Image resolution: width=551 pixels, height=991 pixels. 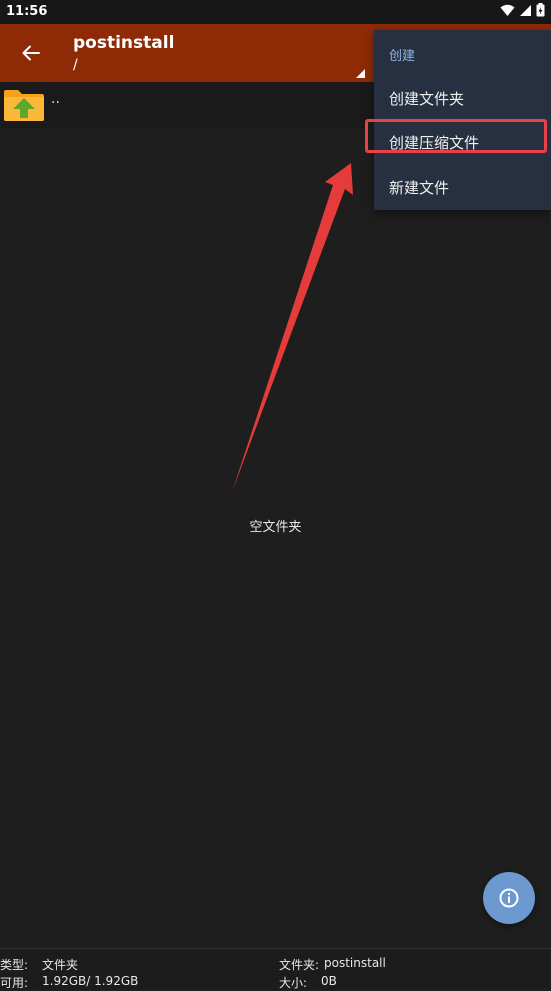 I want to click on toolbar-title: postinstall, so click(x=124, y=43).